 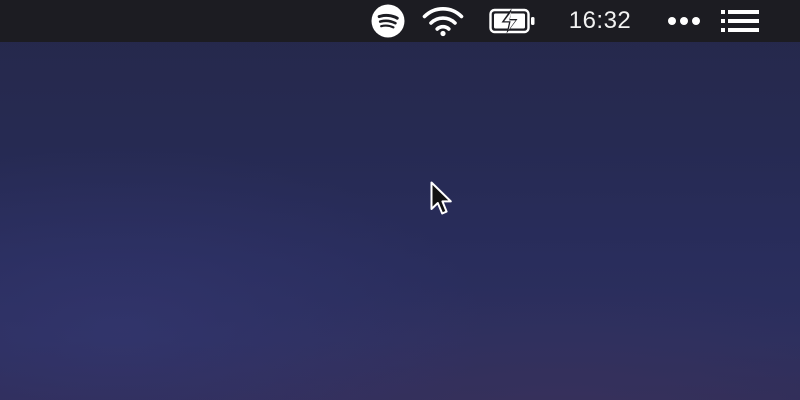 I want to click on menu-bar: 16:32, so click(x=400, y=21).